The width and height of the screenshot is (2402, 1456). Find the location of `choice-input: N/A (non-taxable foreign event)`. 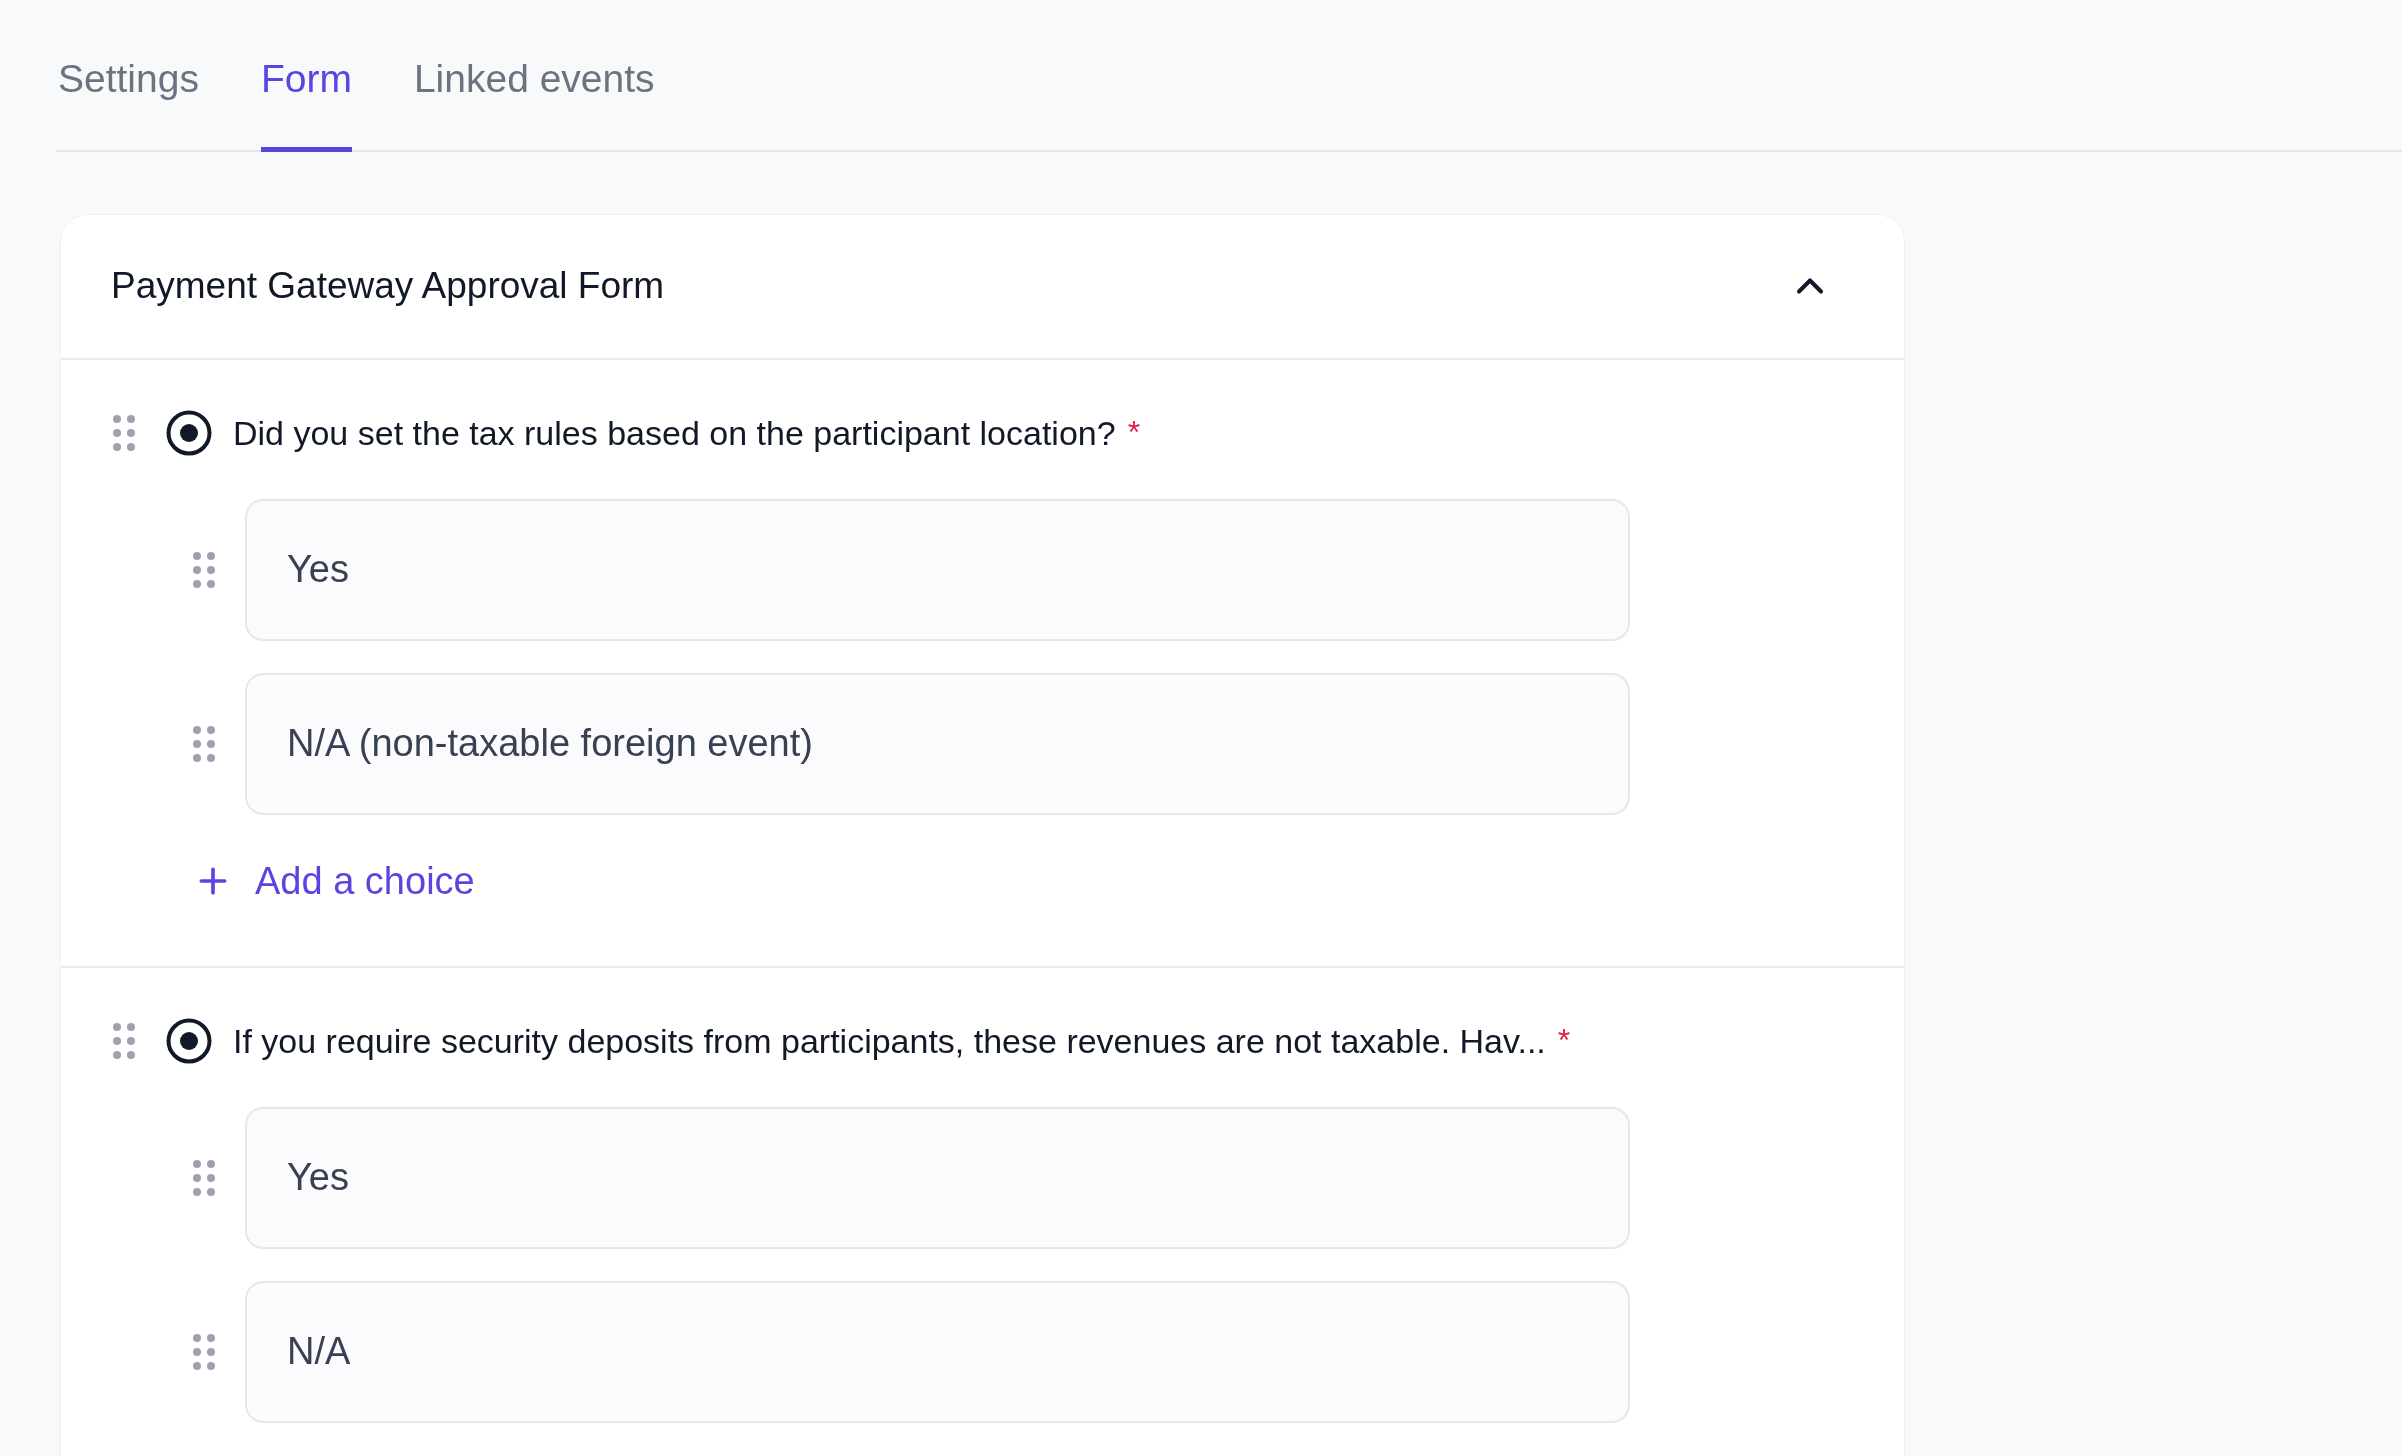

choice-input: N/A (non-taxable foreign event) is located at coordinates (937, 743).